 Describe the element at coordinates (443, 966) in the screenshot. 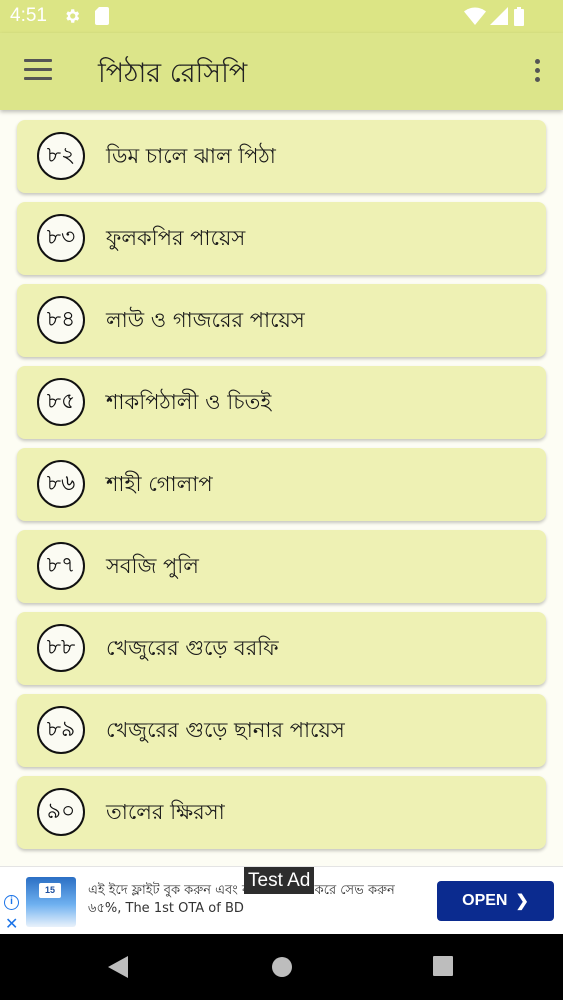

I see `recents-icon` at that location.